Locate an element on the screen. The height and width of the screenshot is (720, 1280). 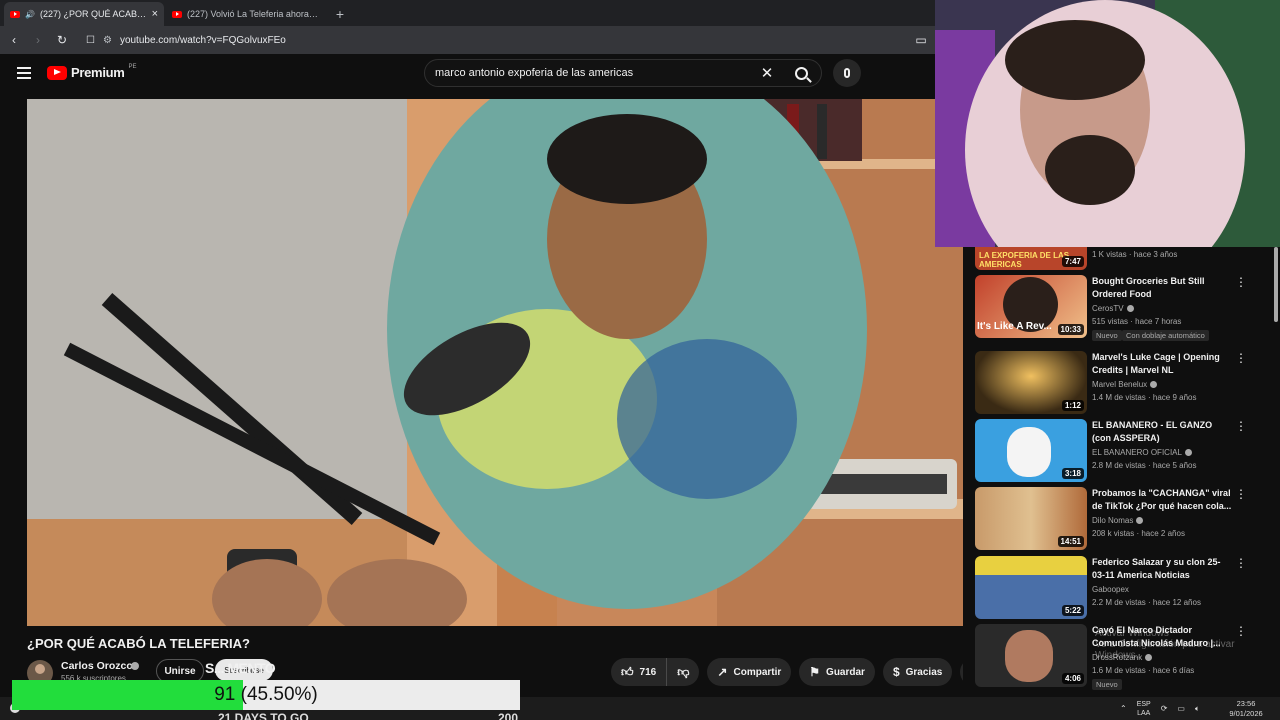
video-meta: 208 k vistas · hace 2 años is located at coordinates (1138, 533).